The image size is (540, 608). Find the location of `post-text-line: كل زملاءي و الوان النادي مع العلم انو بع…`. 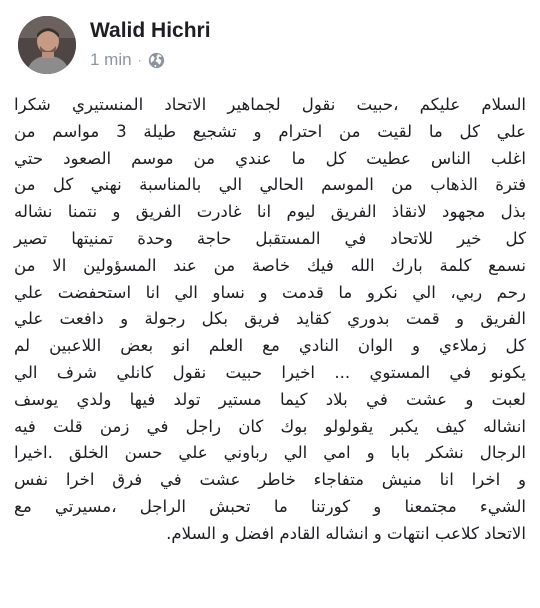

post-text-line: كل زملاءي و الوان النادي مع العلم انو بع… is located at coordinates (270, 346).